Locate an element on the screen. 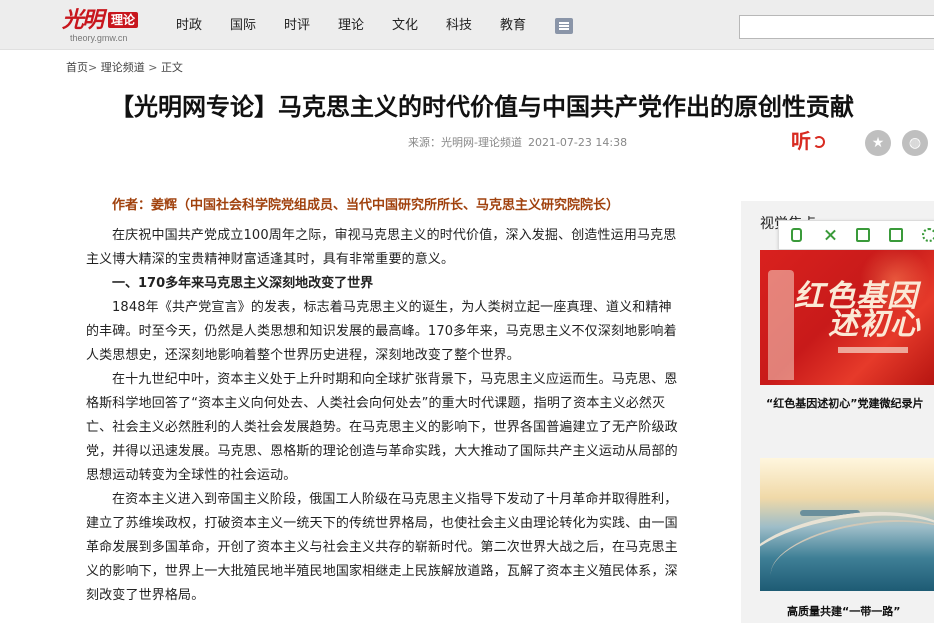 The width and height of the screenshot is (934, 623). nav-item-theory: 理论 is located at coordinates (351, 26).